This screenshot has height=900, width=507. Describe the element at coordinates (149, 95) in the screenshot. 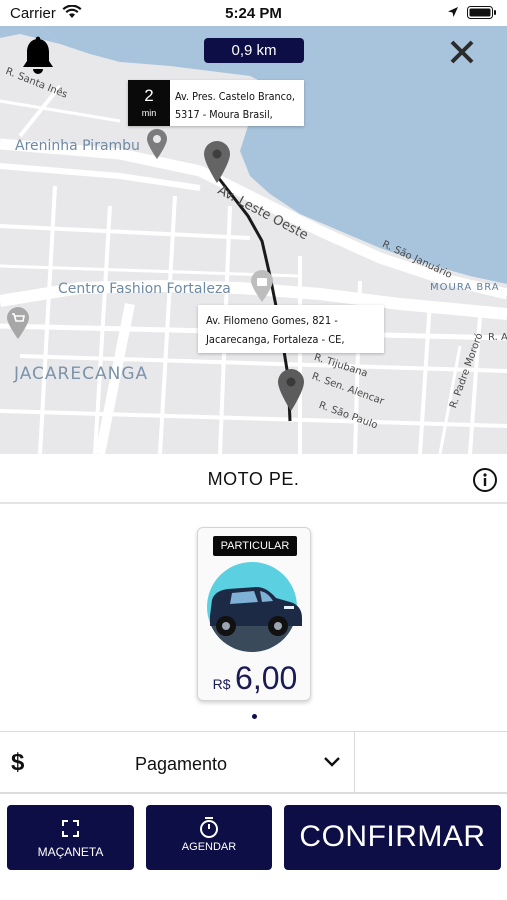

I see `eta-value: 2` at that location.